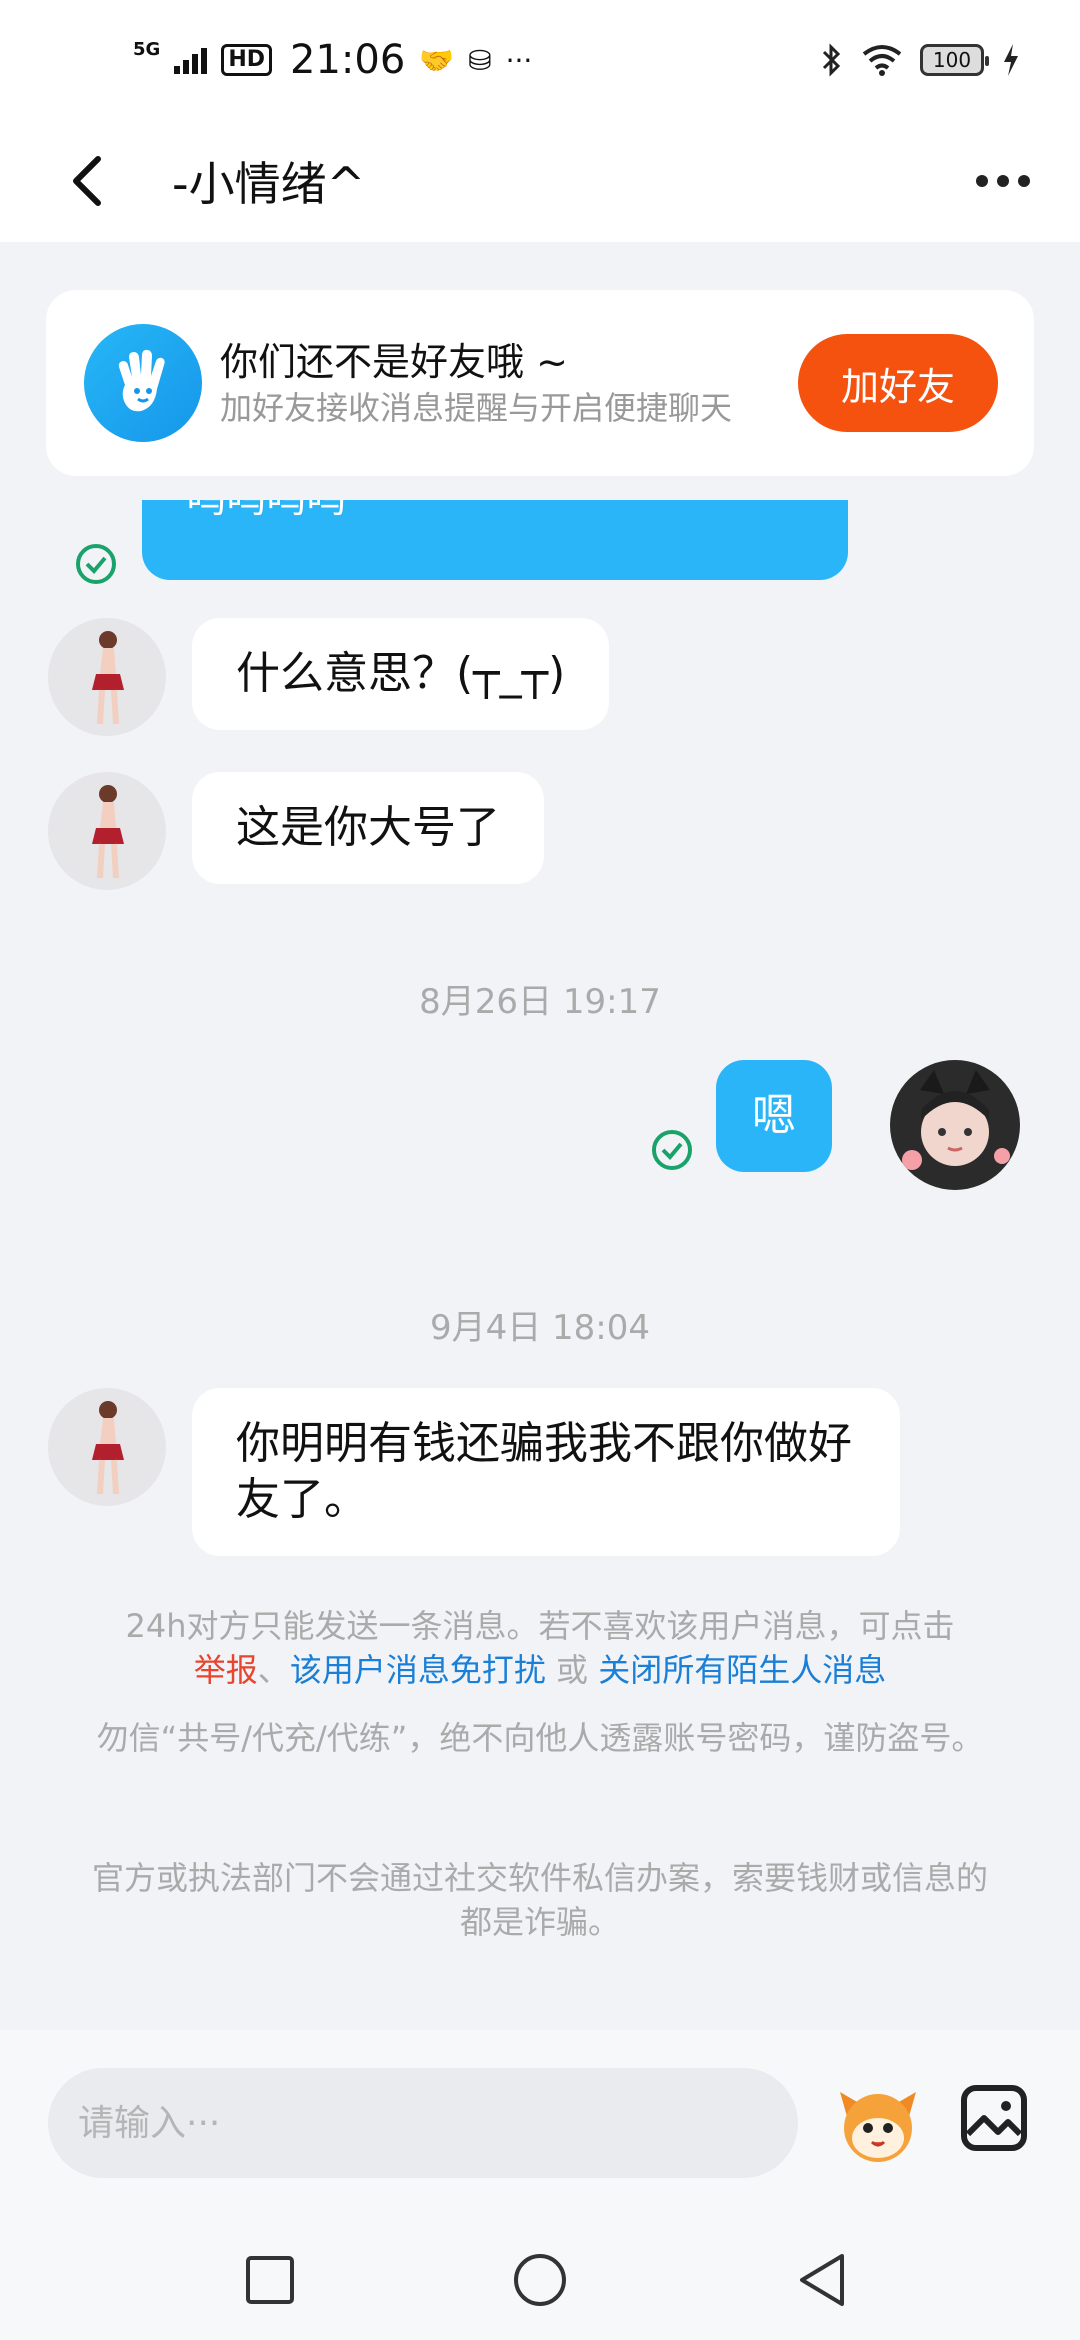 The image size is (1080, 2340). I want to click on input-bar, so click(540, 2120).